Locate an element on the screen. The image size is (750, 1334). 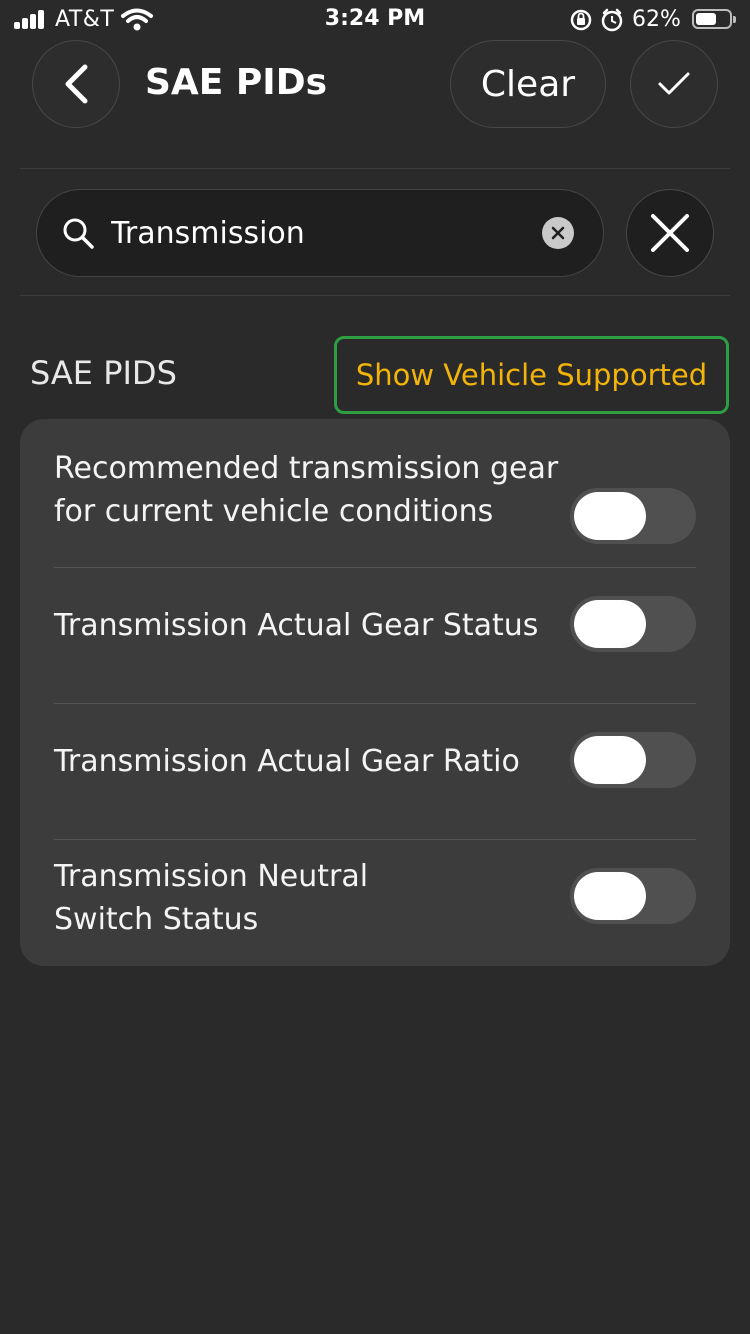
x-icon is located at coordinates (558, 233).